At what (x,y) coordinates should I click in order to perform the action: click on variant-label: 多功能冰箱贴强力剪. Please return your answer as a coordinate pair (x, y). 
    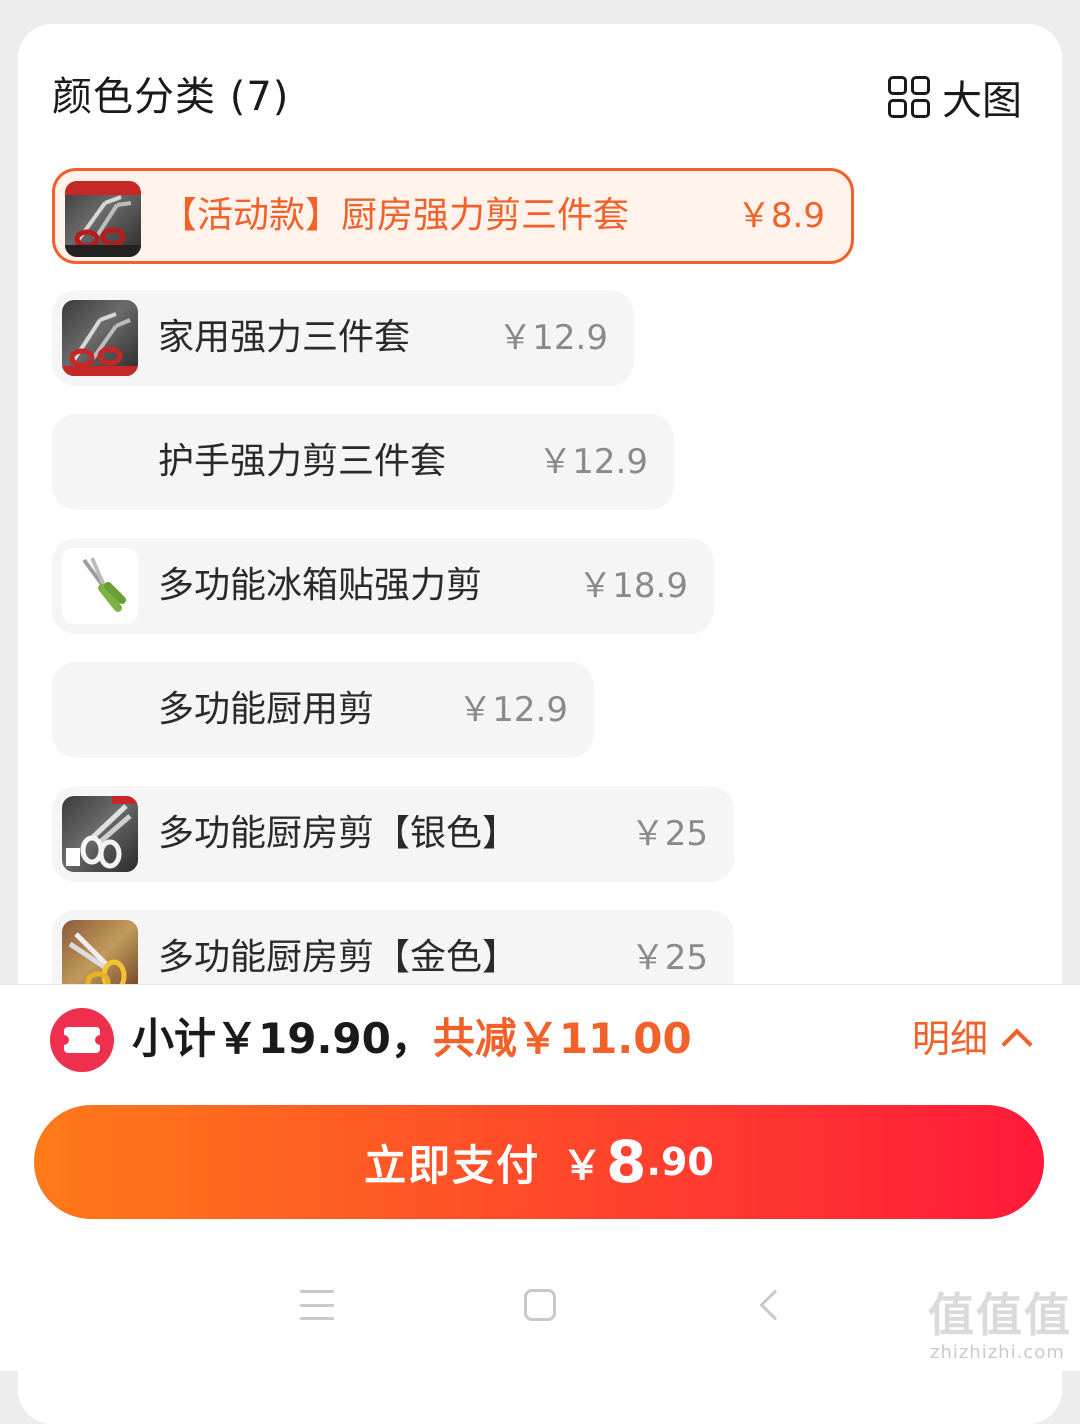
    Looking at the image, I should click on (320, 585).